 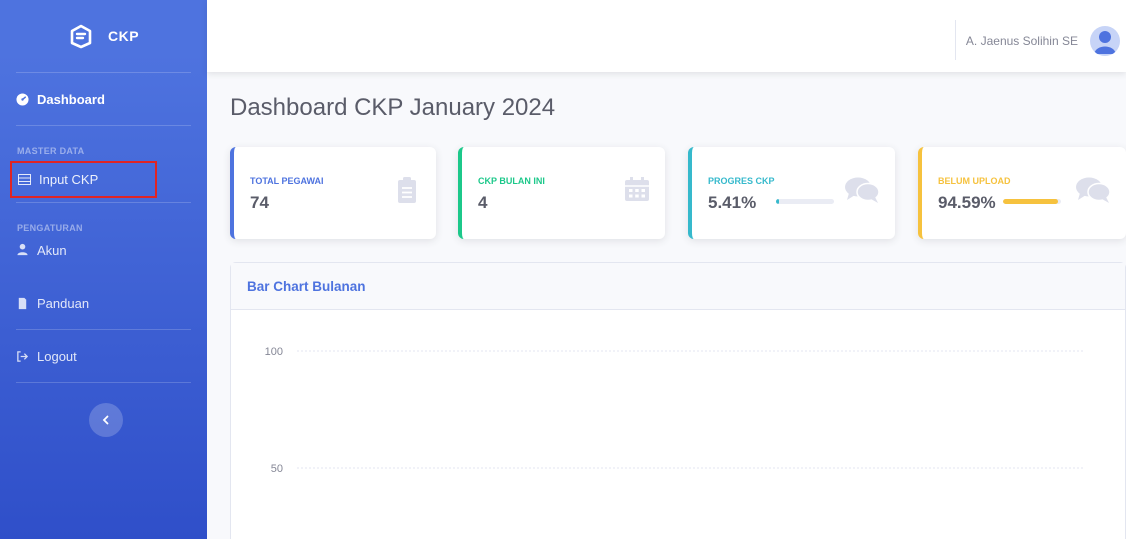 What do you see at coordinates (71, 99) in the screenshot?
I see `sidebar-item-label: Dashboard` at bounding box center [71, 99].